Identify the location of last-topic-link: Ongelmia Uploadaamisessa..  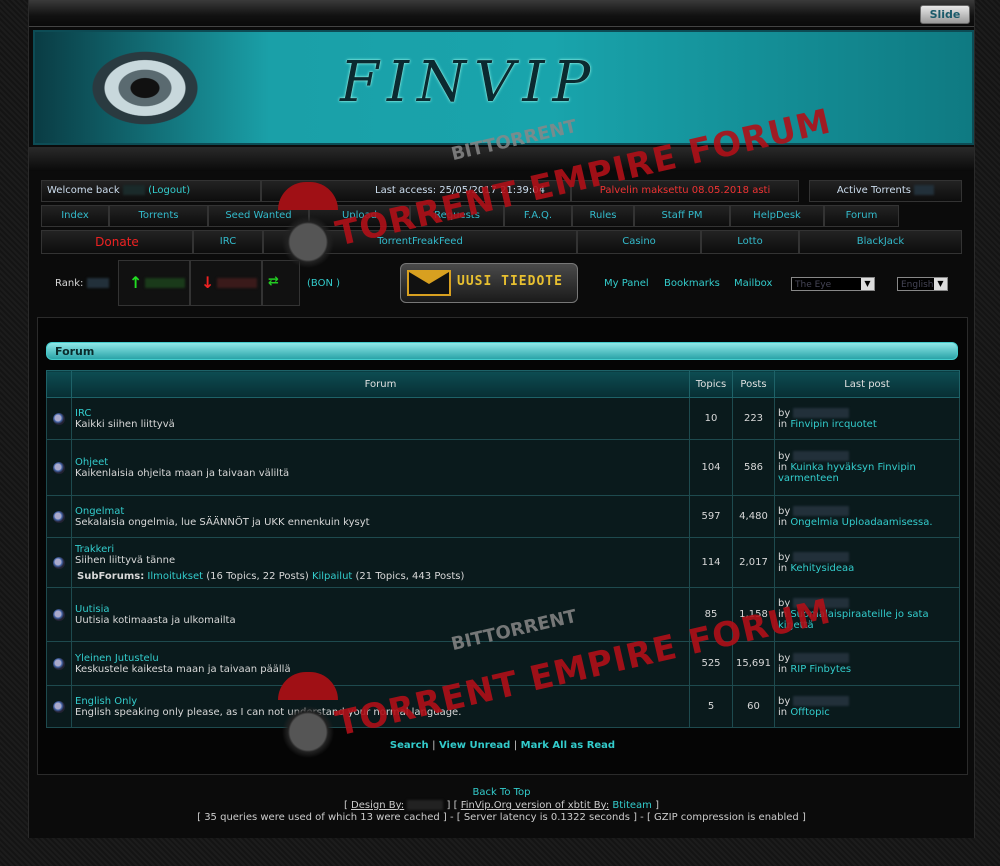
(861, 522).